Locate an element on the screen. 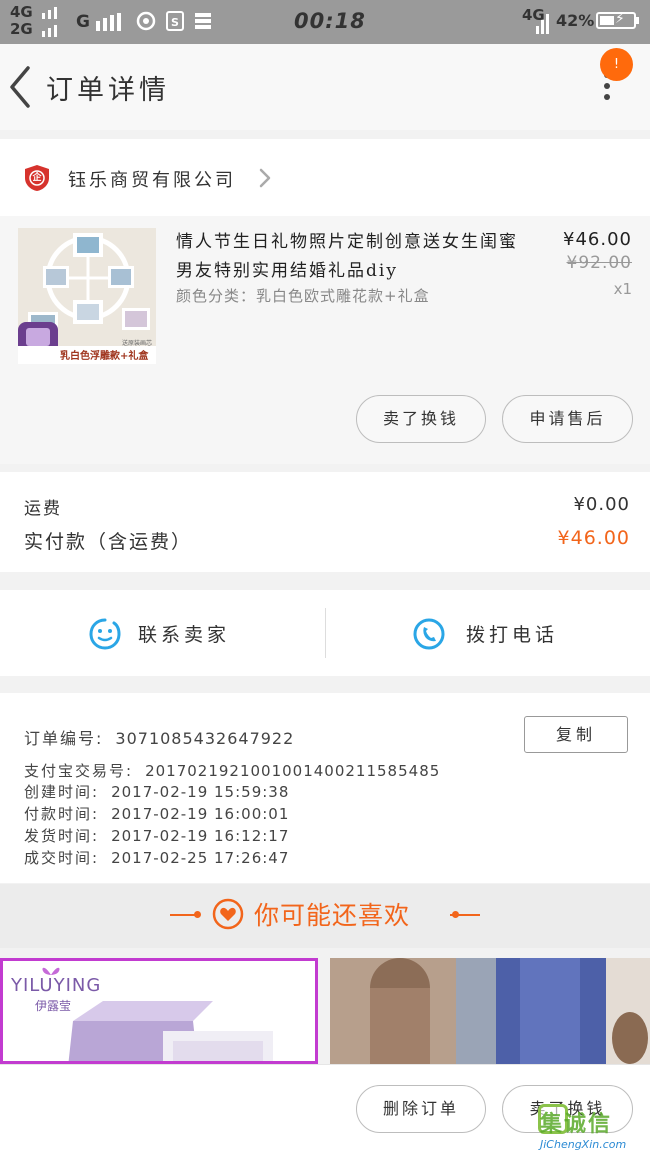  created-time: 2017-02-19 15:59:38 is located at coordinates (200, 792).